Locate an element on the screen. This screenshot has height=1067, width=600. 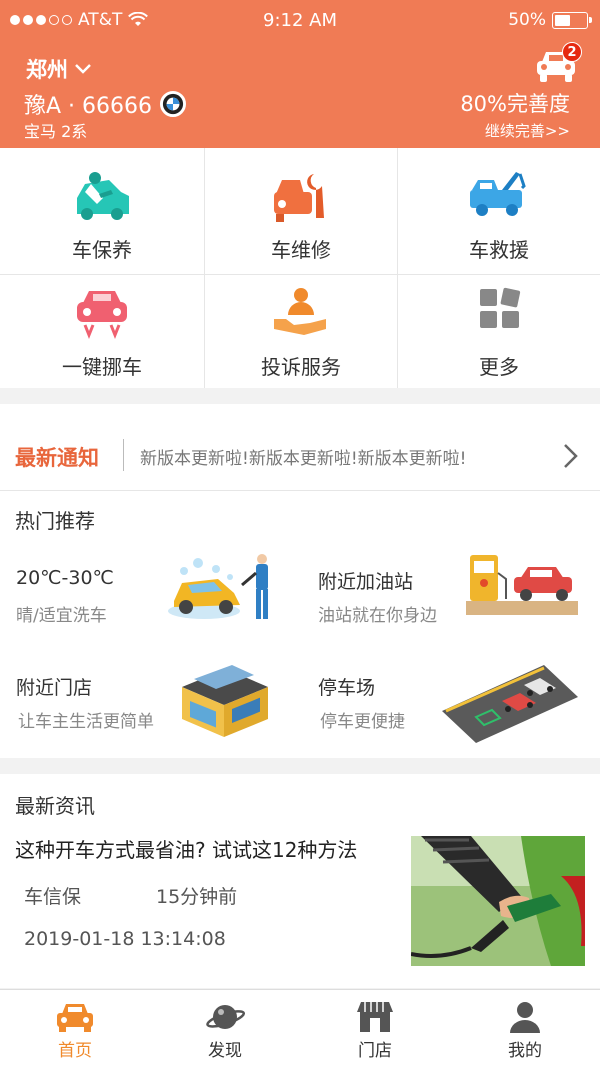
license-plate: 豫A · 66666 is located at coordinates (105, 104).